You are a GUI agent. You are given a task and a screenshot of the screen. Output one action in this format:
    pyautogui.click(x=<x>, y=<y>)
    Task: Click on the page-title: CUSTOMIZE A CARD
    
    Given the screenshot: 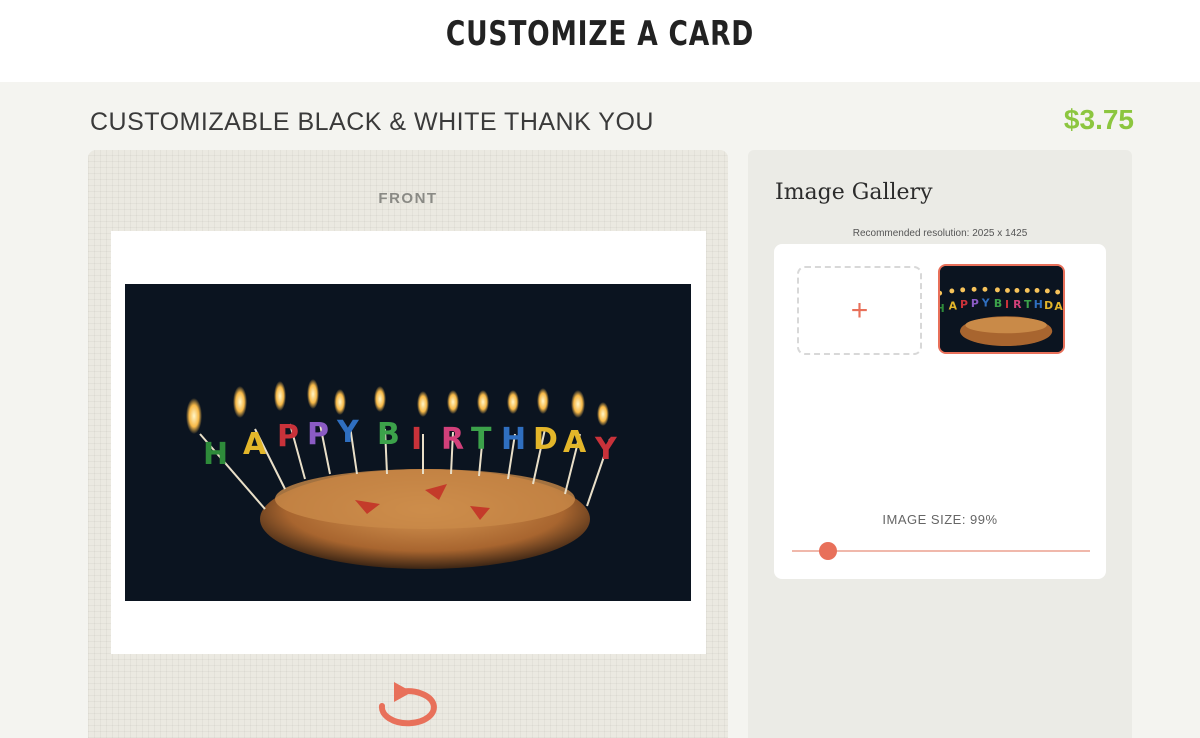 What is the action you would take?
    pyautogui.click(x=600, y=34)
    